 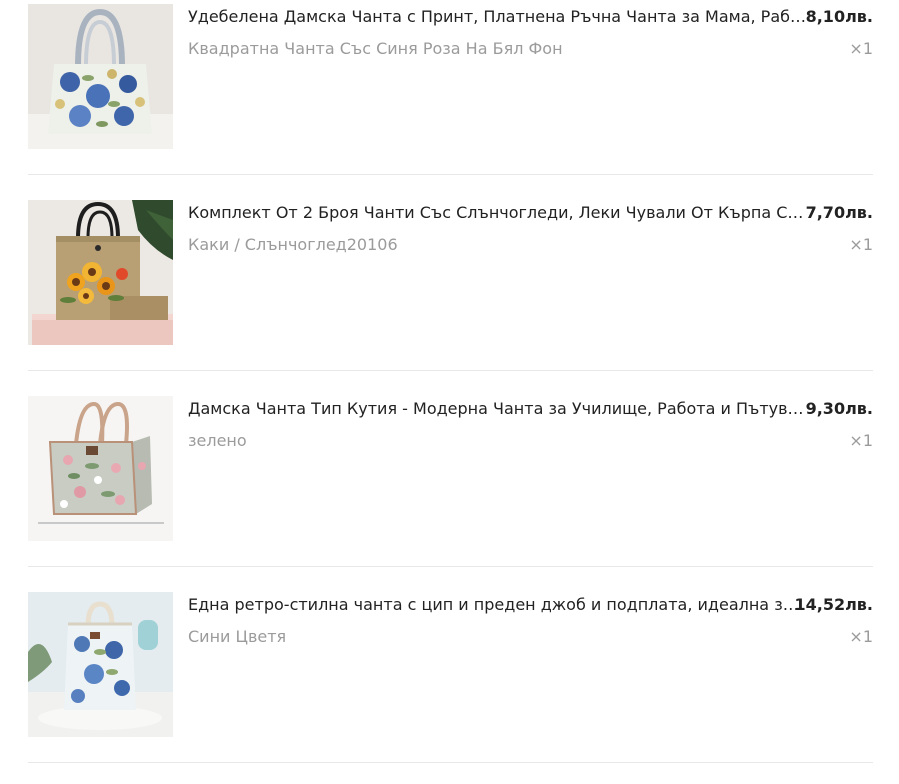 I want to click on product-variant: Сини Цветя, so click(x=237, y=636).